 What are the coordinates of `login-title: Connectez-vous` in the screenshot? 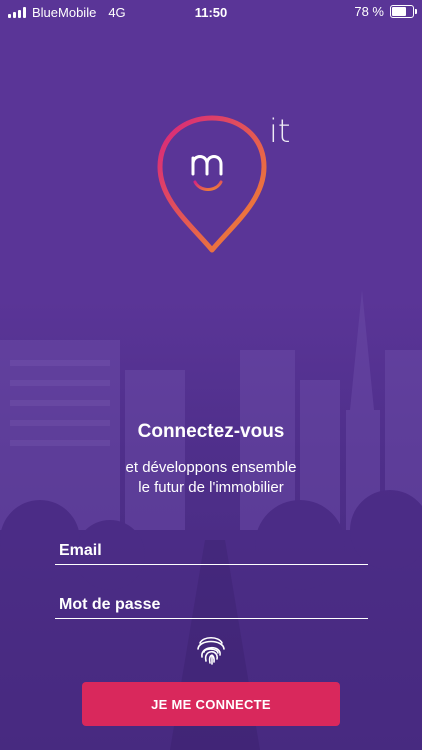 It's located at (211, 431).